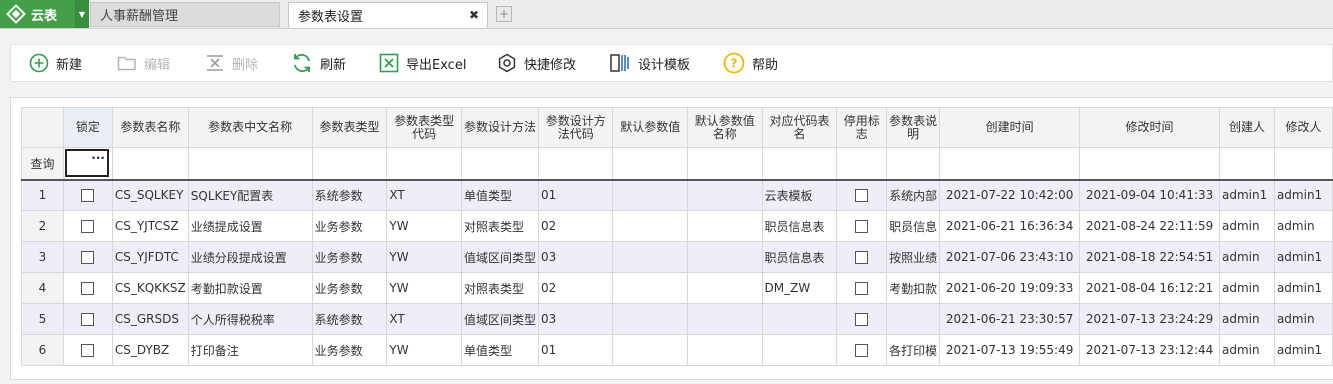 The width and height of the screenshot is (1333, 384). Describe the element at coordinates (799, 226) in the screenshot. I see `cell-code-table: 职员信息表` at that location.